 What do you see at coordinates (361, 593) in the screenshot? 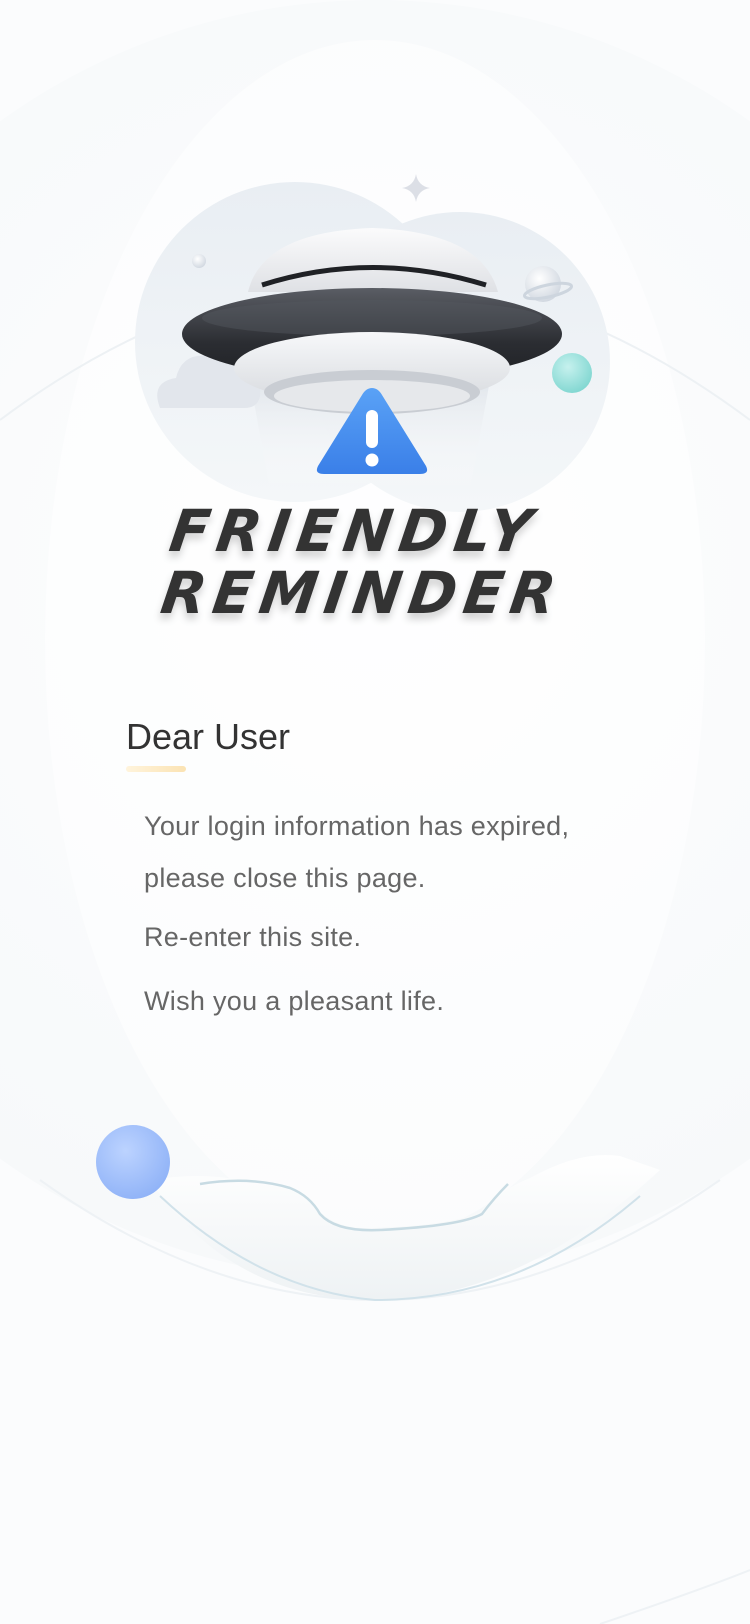
I see `title-line-2: REMINDER` at bounding box center [361, 593].